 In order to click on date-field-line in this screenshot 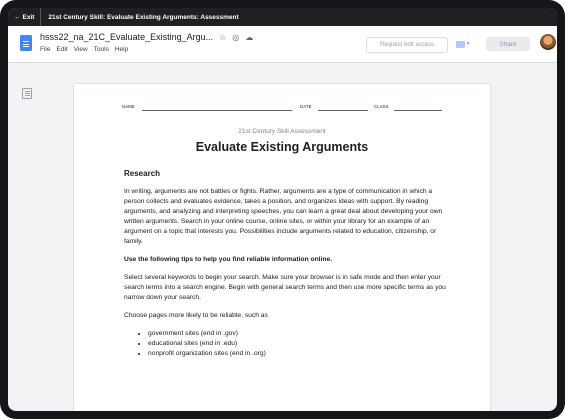, I will do `click(343, 110)`.